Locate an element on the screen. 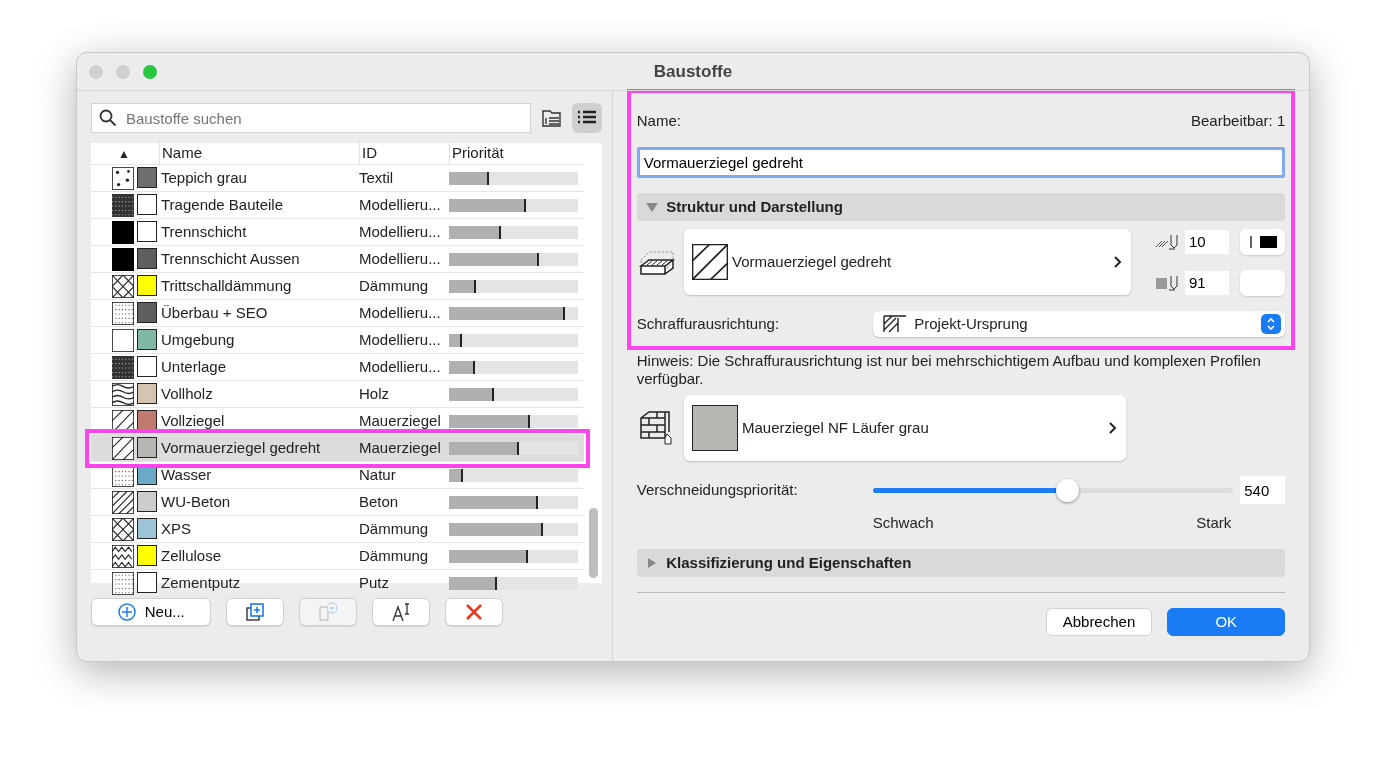 The width and height of the screenshot is (1386, 763). priority-label: Verschneidungspriorität: is located at coordinates (717, 490).